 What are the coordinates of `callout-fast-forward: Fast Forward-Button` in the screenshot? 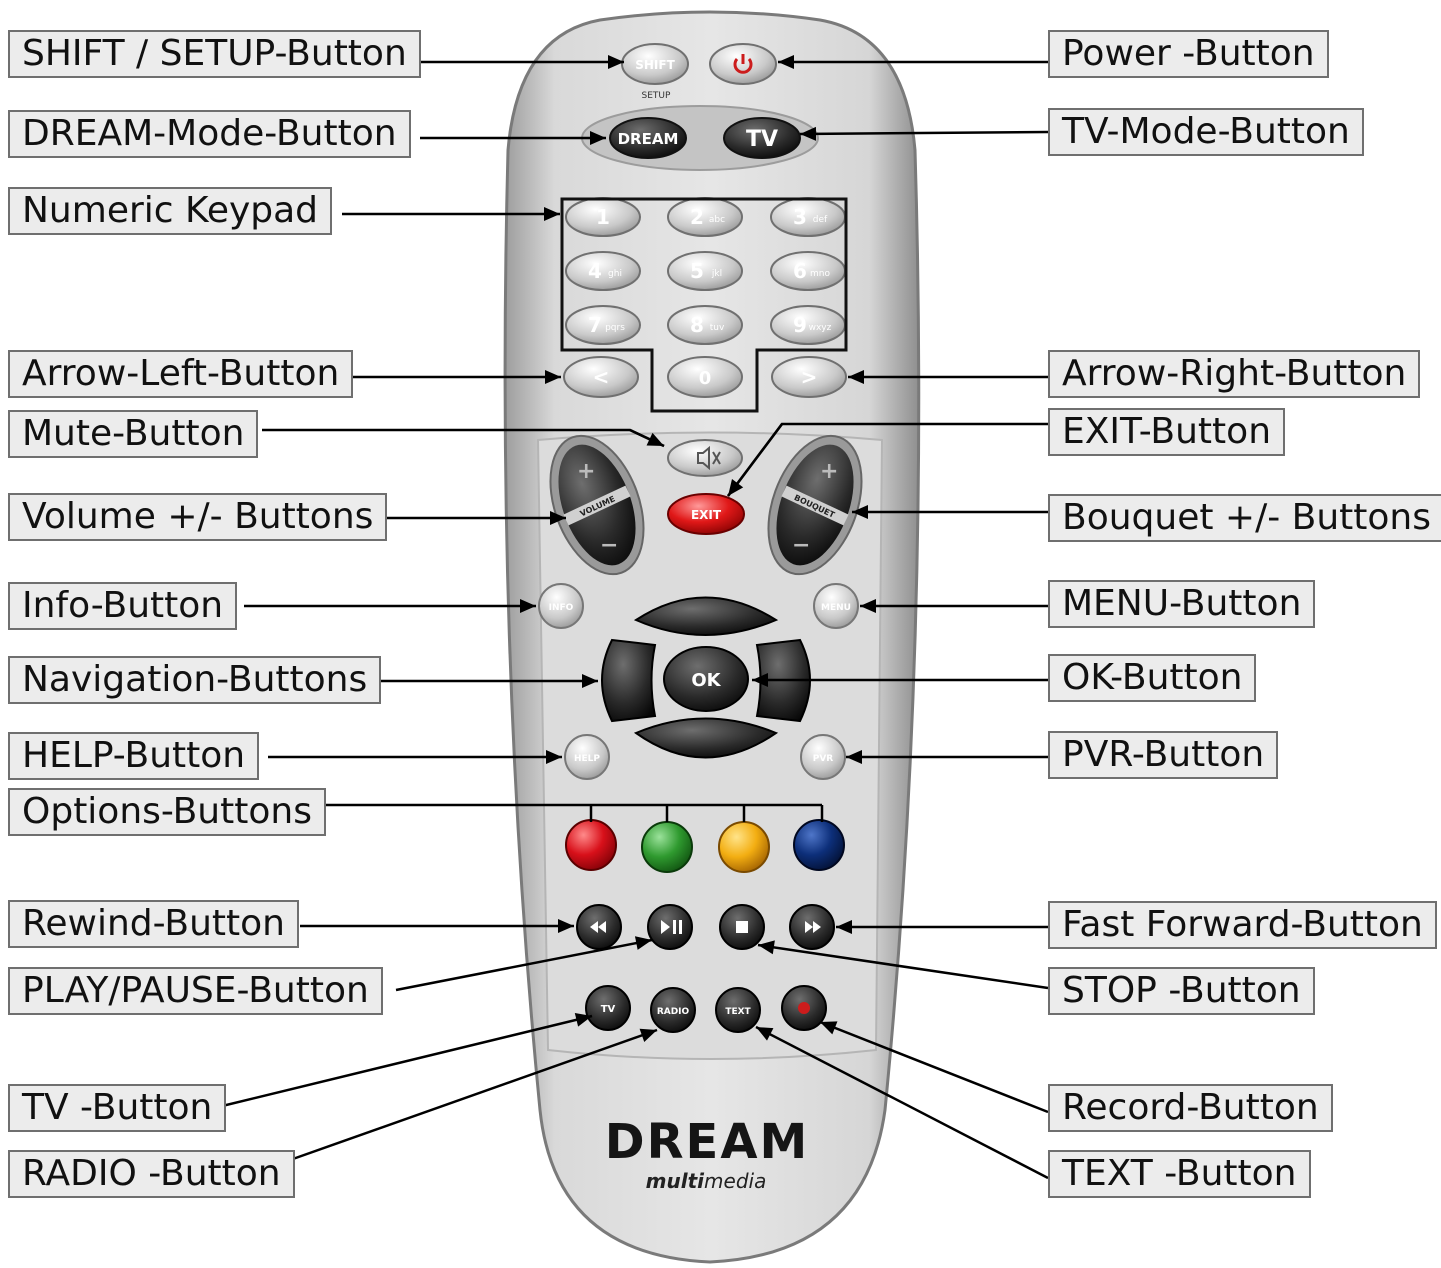 It's located at (1242, 925).